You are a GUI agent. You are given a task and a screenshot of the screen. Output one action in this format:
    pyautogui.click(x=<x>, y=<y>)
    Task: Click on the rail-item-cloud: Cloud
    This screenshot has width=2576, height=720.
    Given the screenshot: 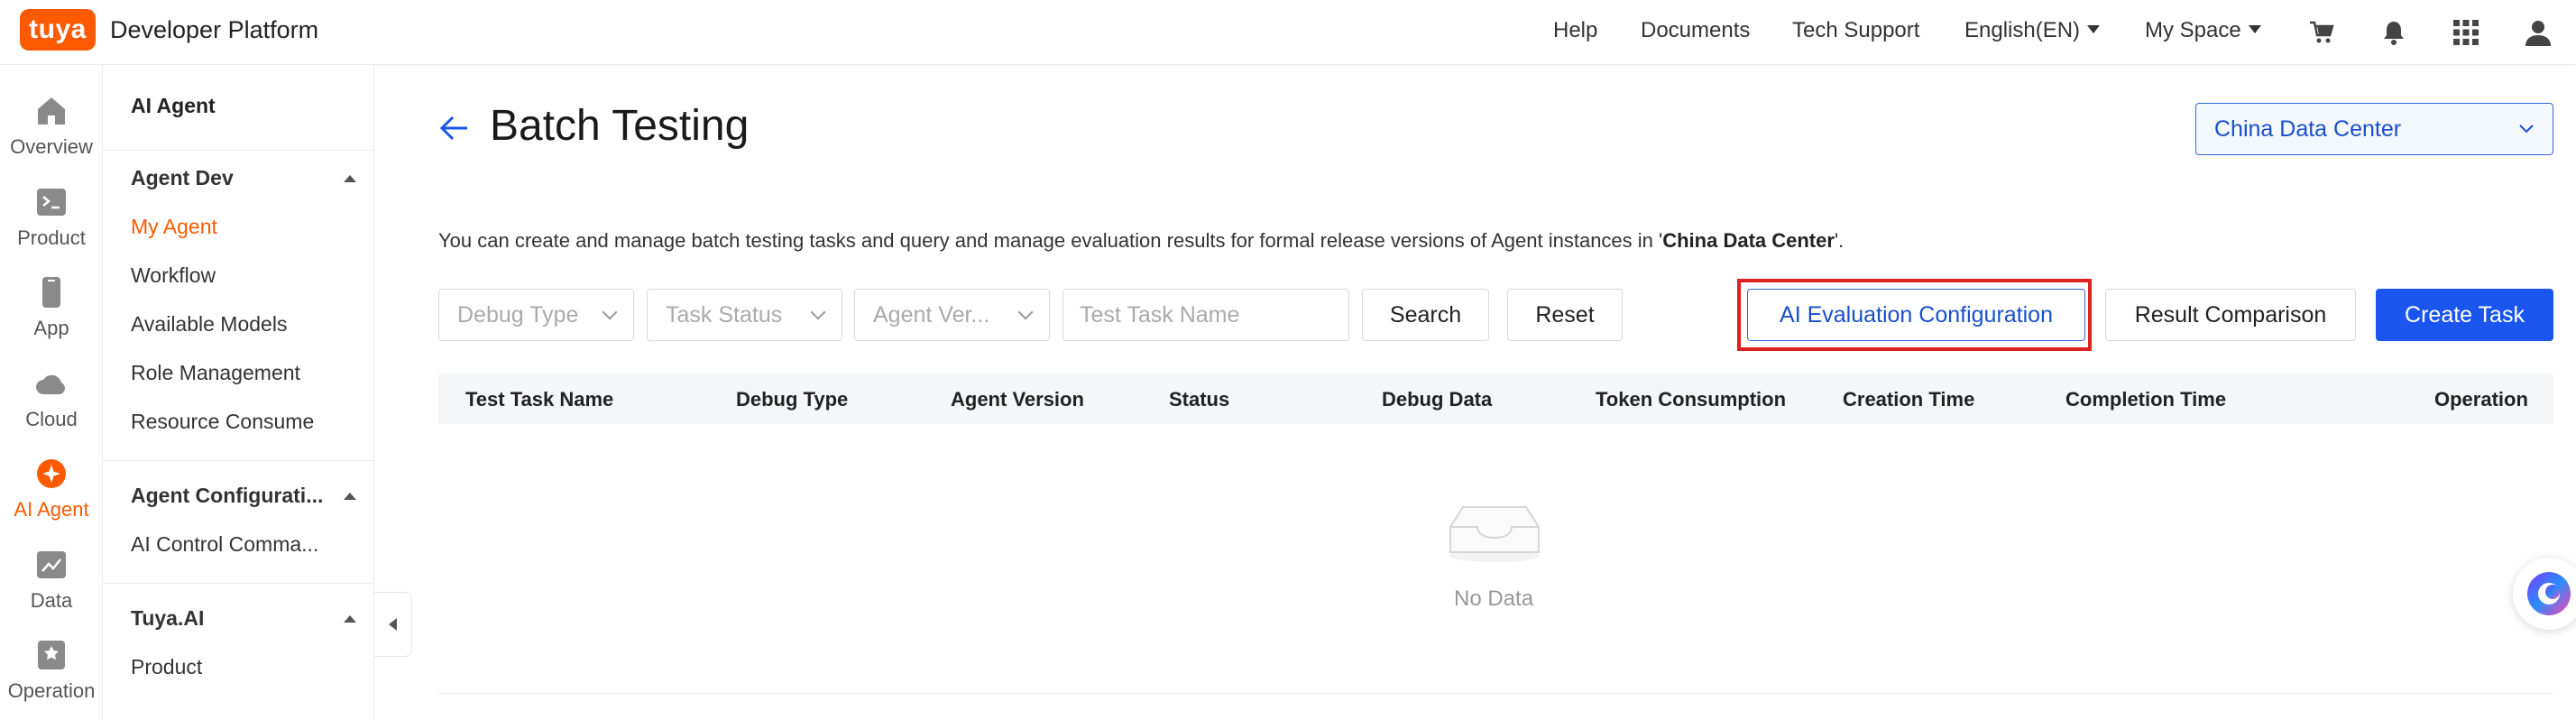 What is the action you would take?
    pyautogui.click(x=51, y=398)
    